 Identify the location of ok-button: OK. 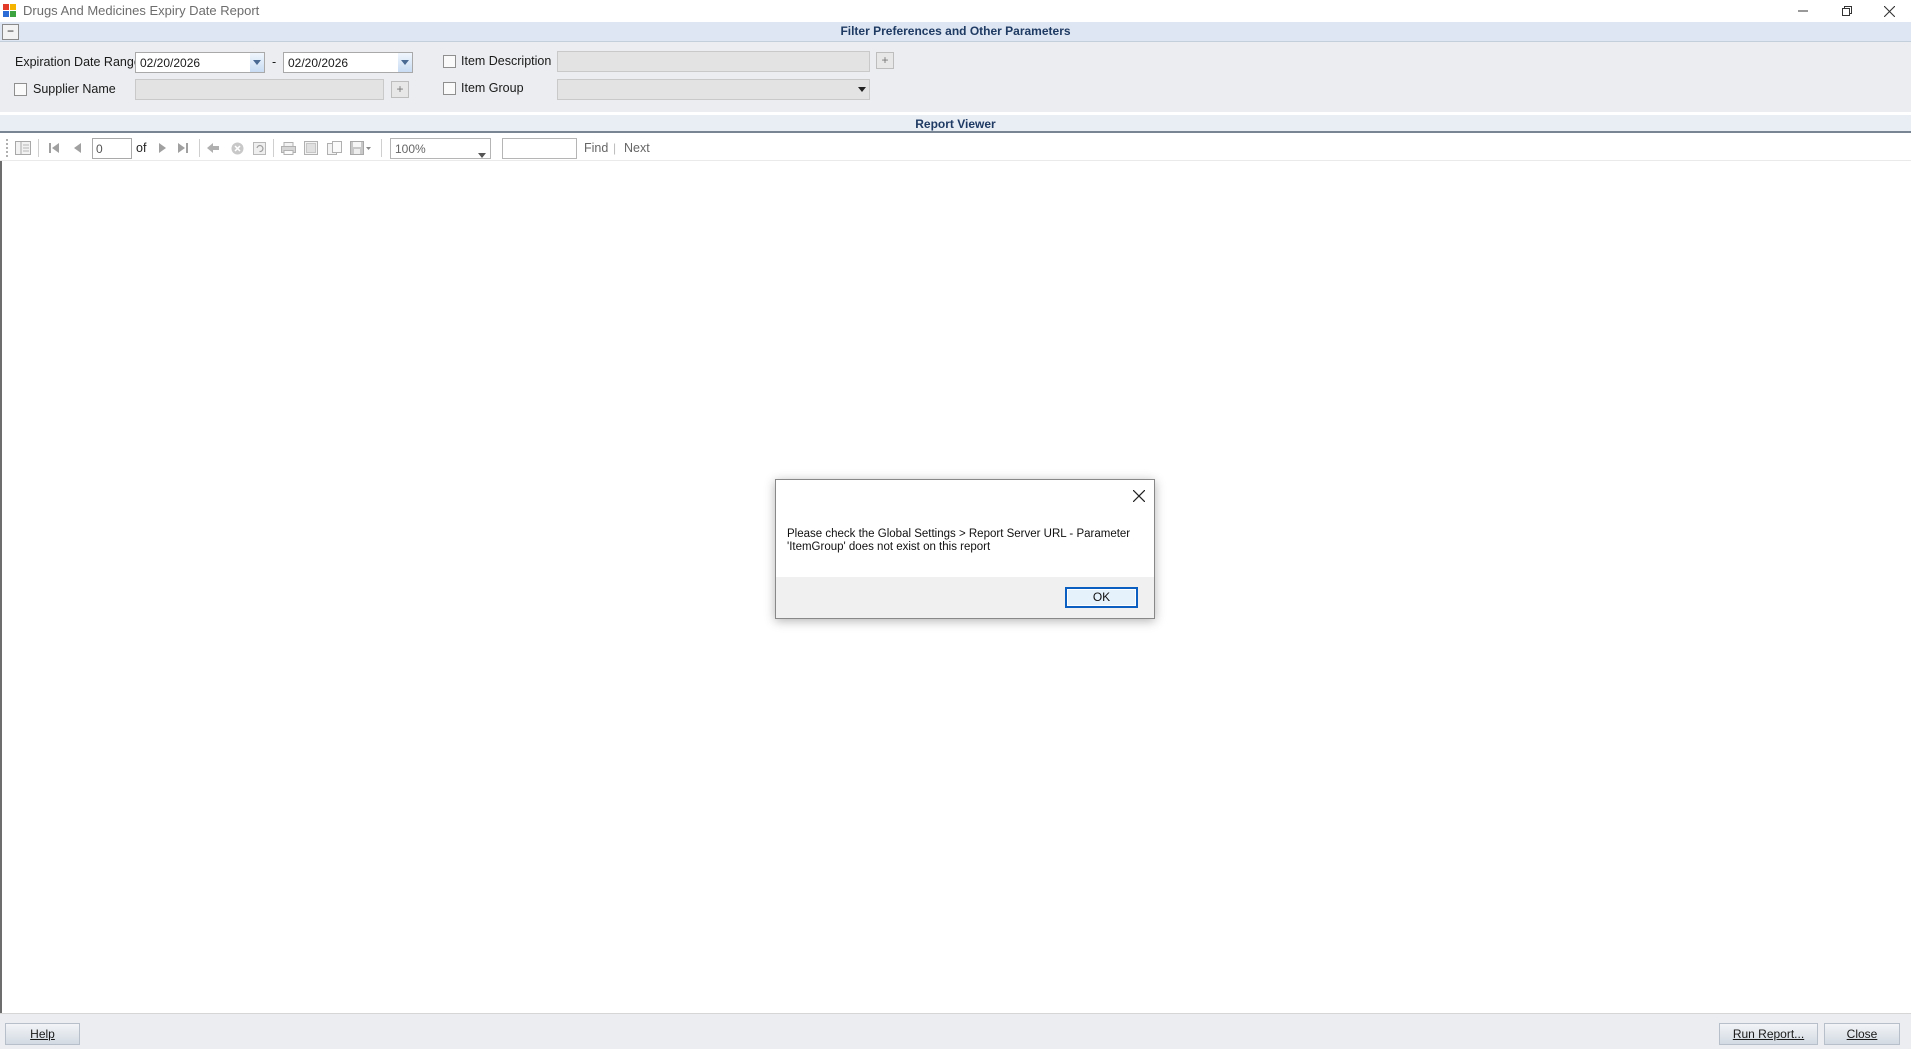
(1101, 597).